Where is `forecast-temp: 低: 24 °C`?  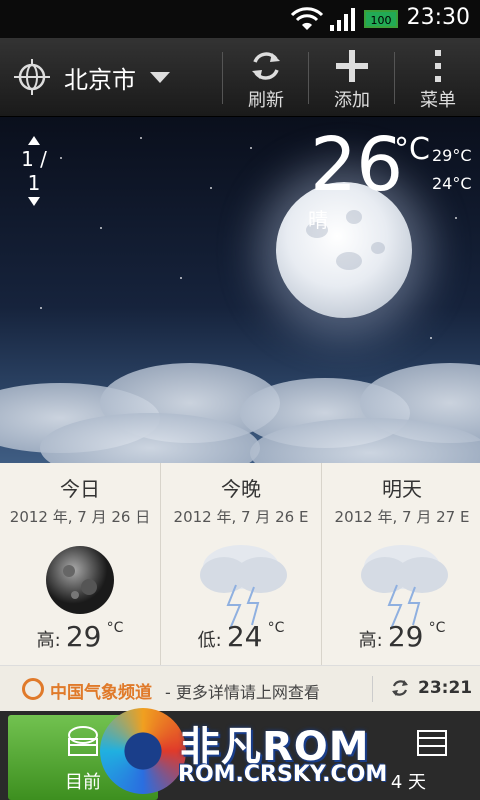
forecast-temp: 低: 24 °C is located at coordinates (241, 636).